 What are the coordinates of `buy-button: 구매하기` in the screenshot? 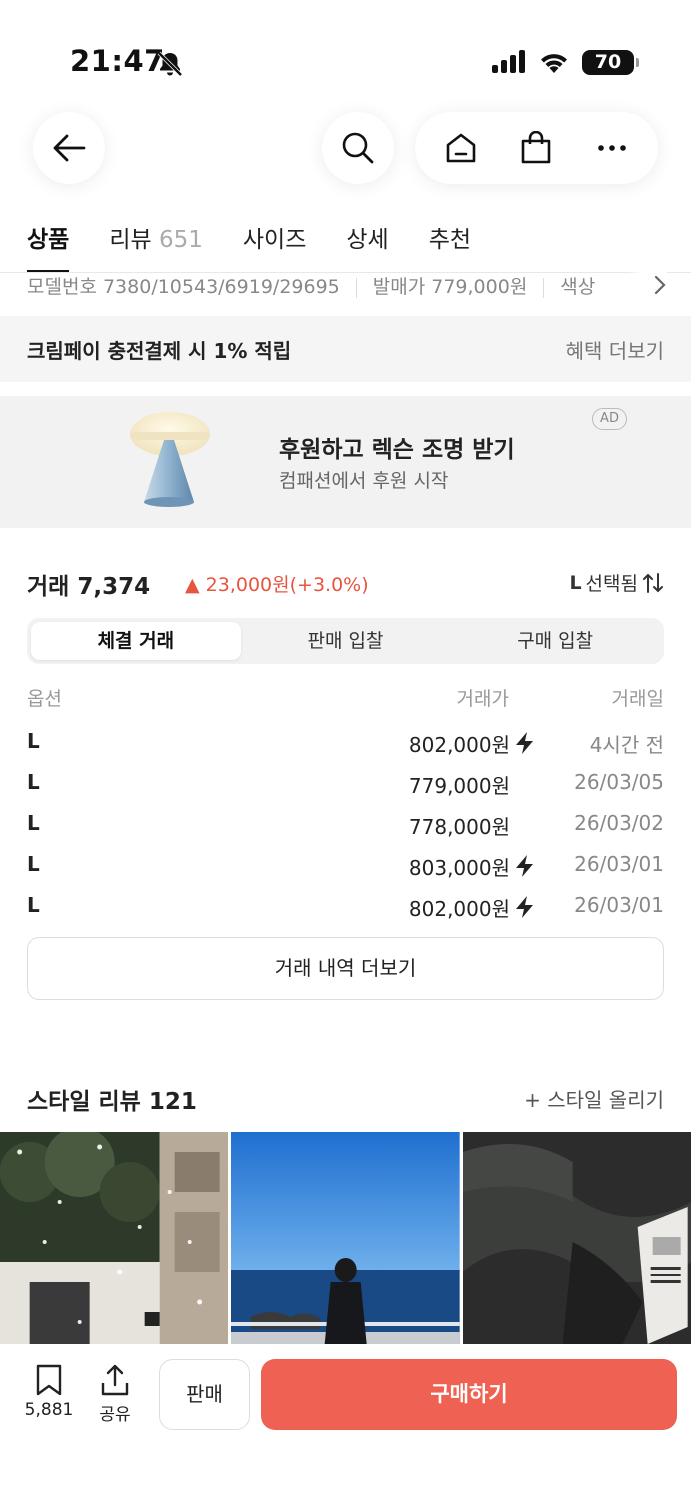 It's located at (469, 1394).